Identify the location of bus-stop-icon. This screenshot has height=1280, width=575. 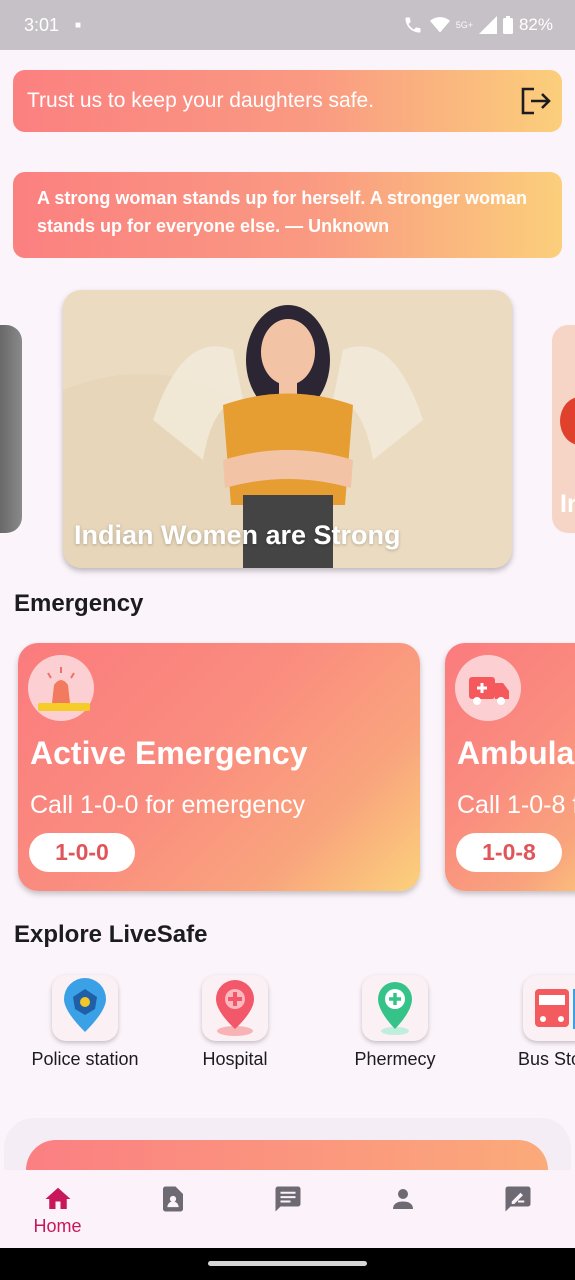
(549, 1008).